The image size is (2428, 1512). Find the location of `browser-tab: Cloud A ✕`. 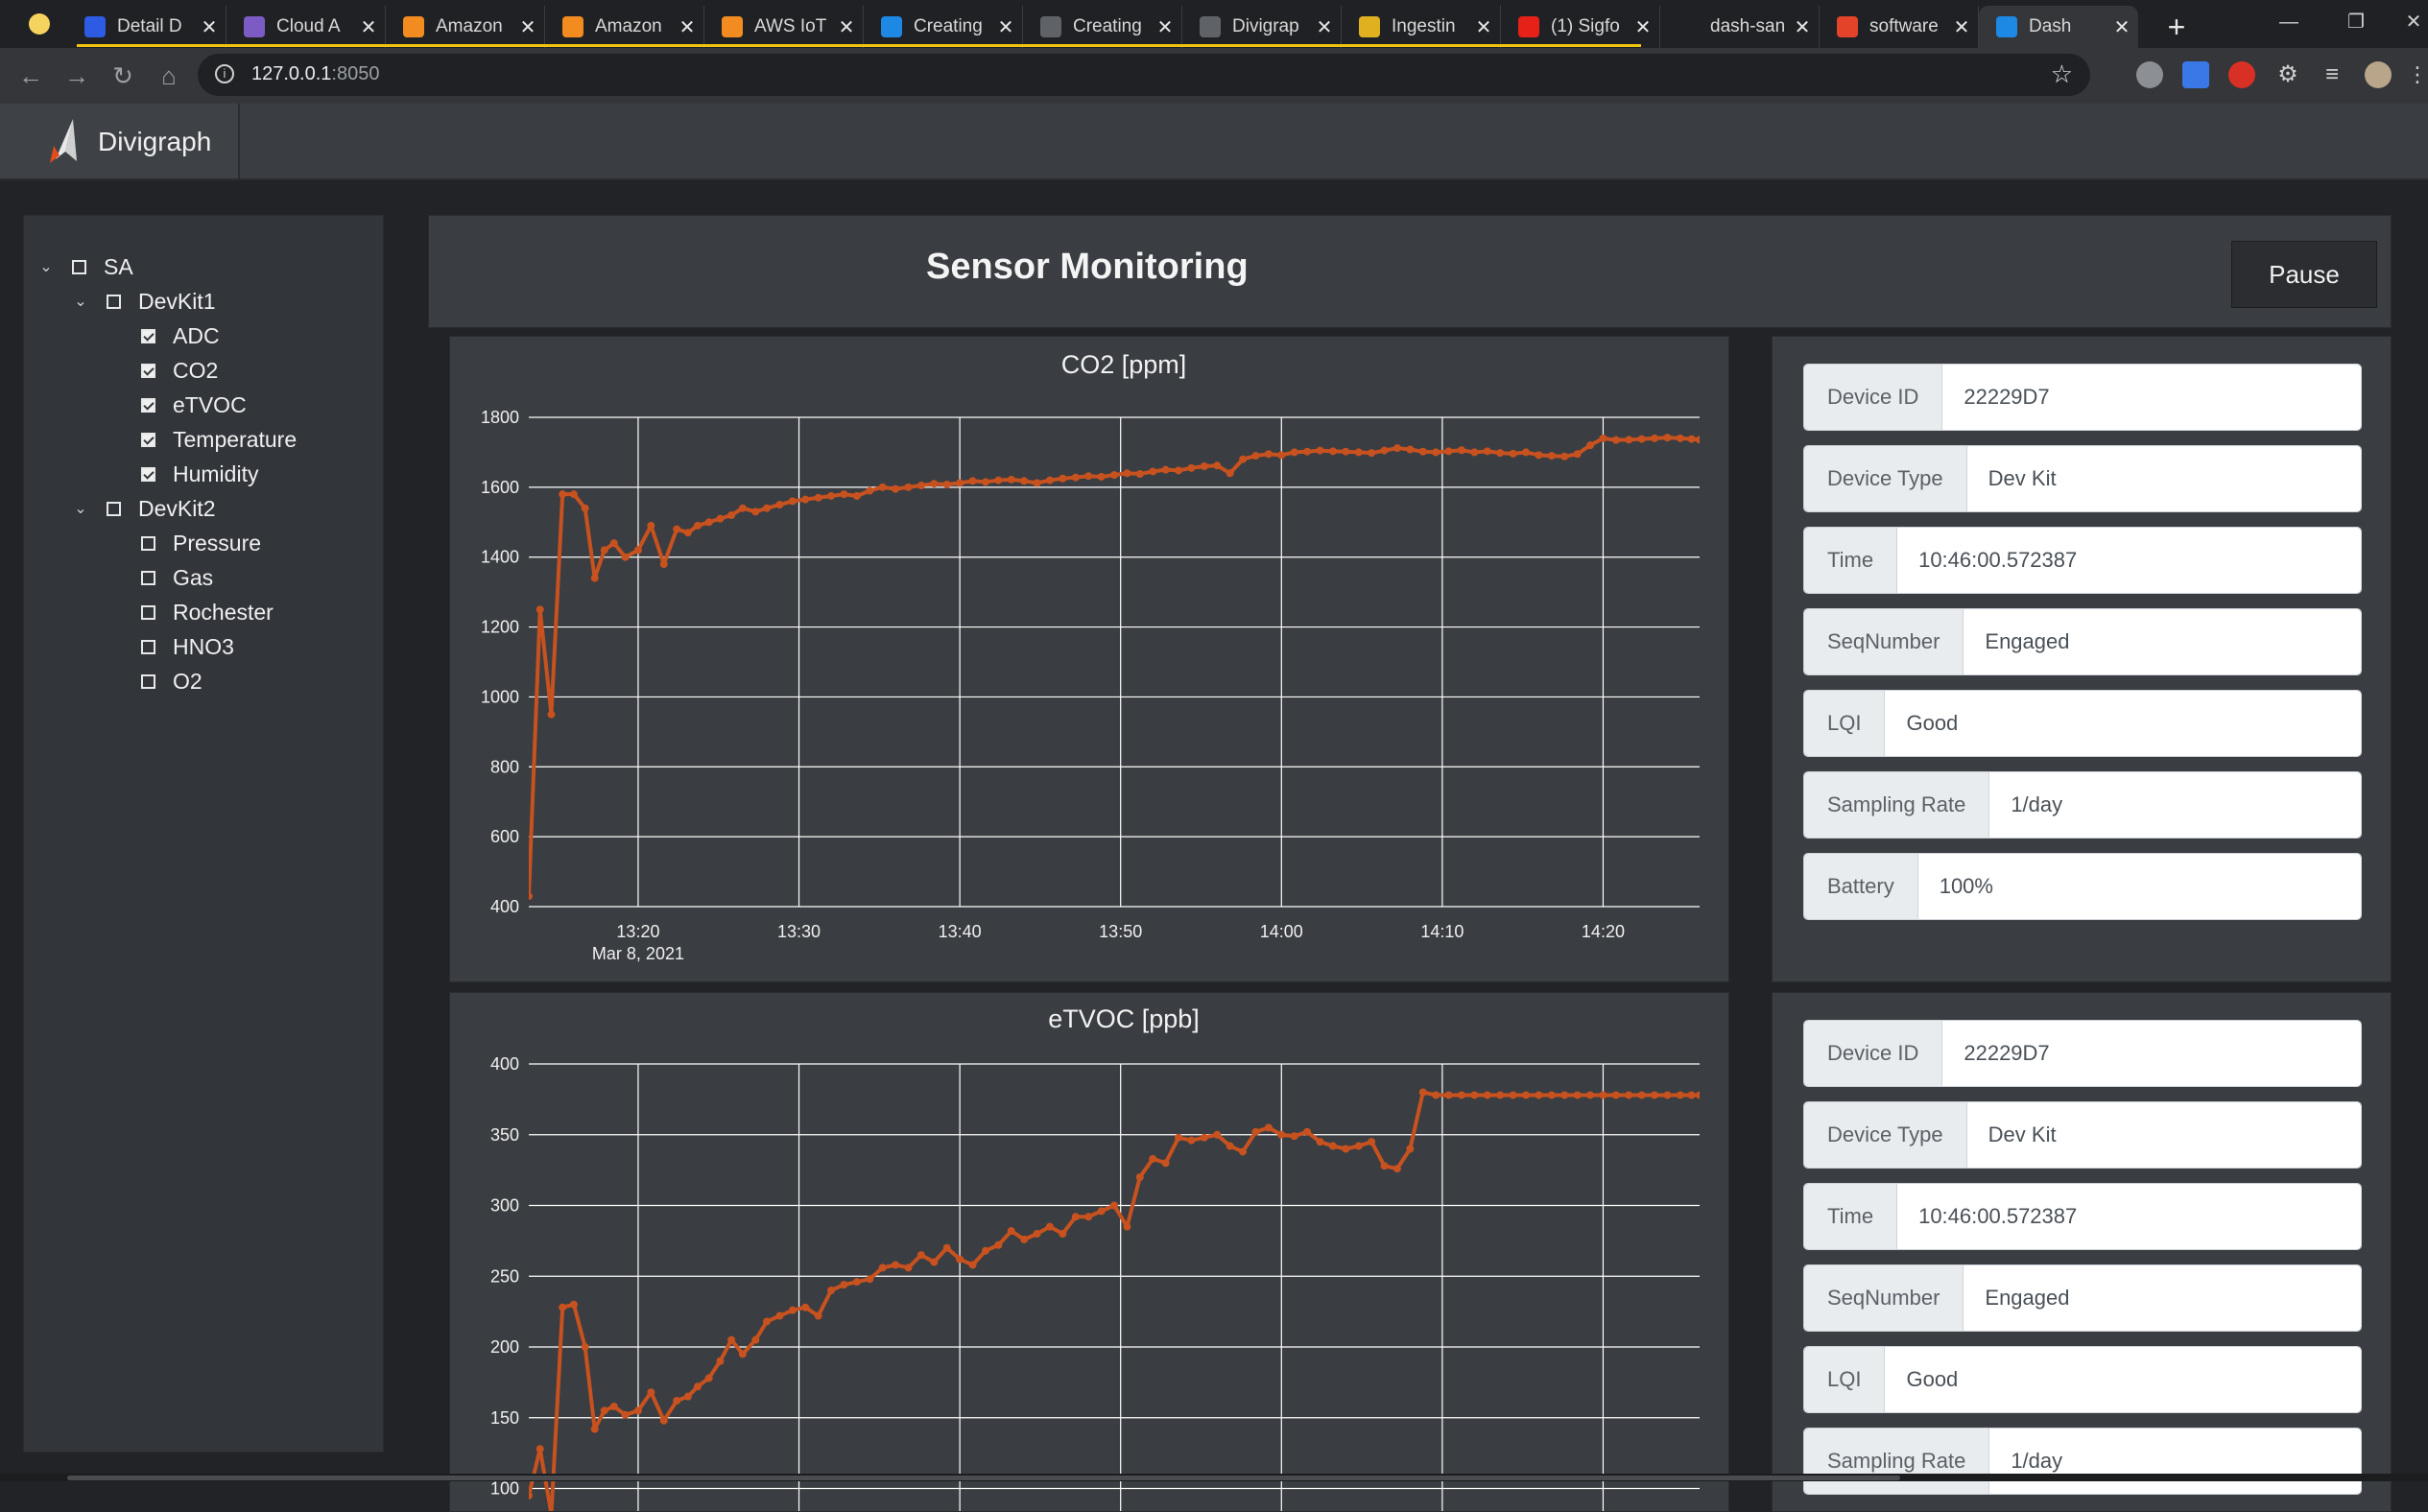

browser-tab: Cloud A ✕ is located at coordinates (306, 27).